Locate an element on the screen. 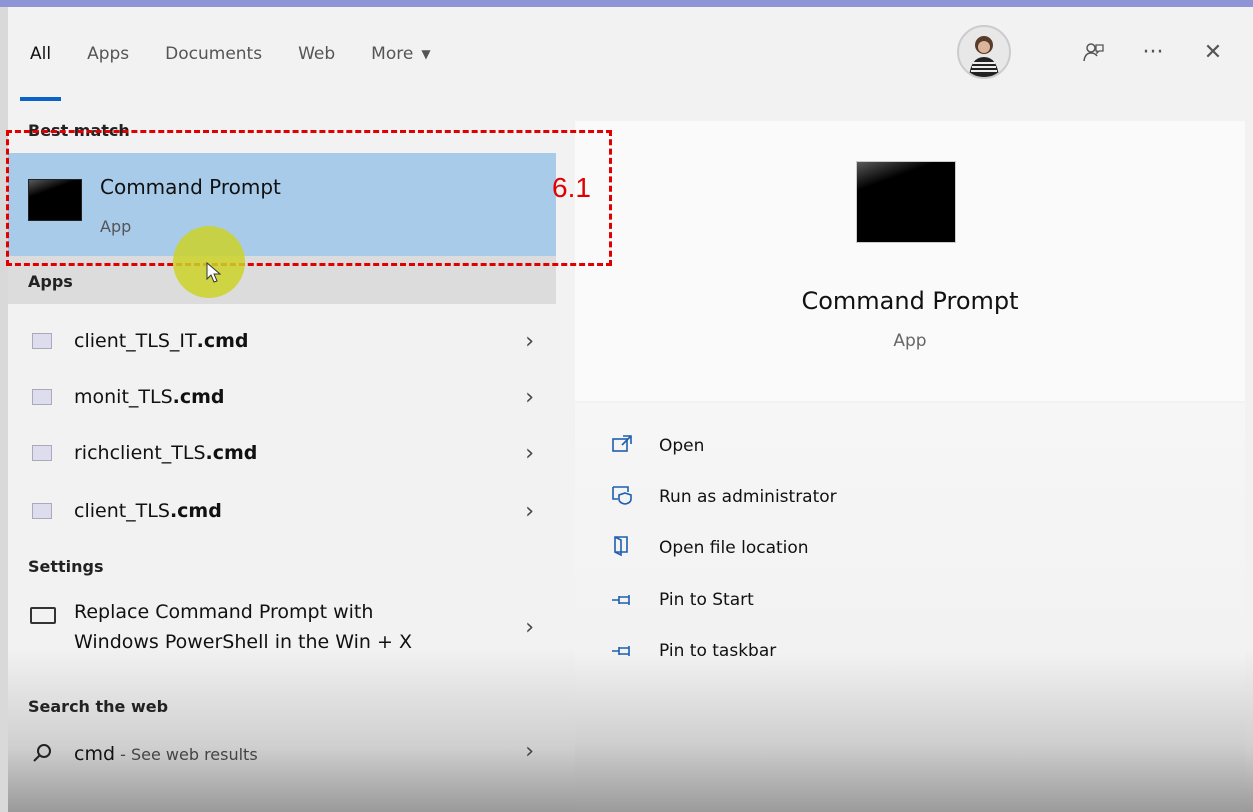 The height and width of the screenshot is (812, 1253). top-accent-strip is located at coordinates (626, 3).